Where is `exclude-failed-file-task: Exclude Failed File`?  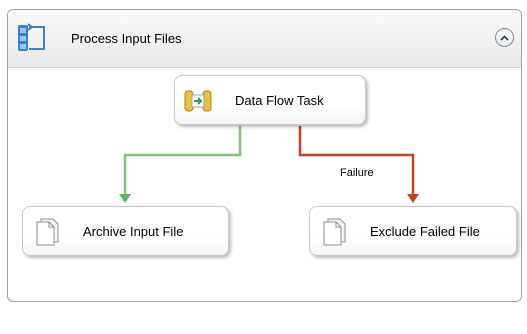
exclude-failed-file-task: Exclude Failed File is located at coordinates (413, 231).